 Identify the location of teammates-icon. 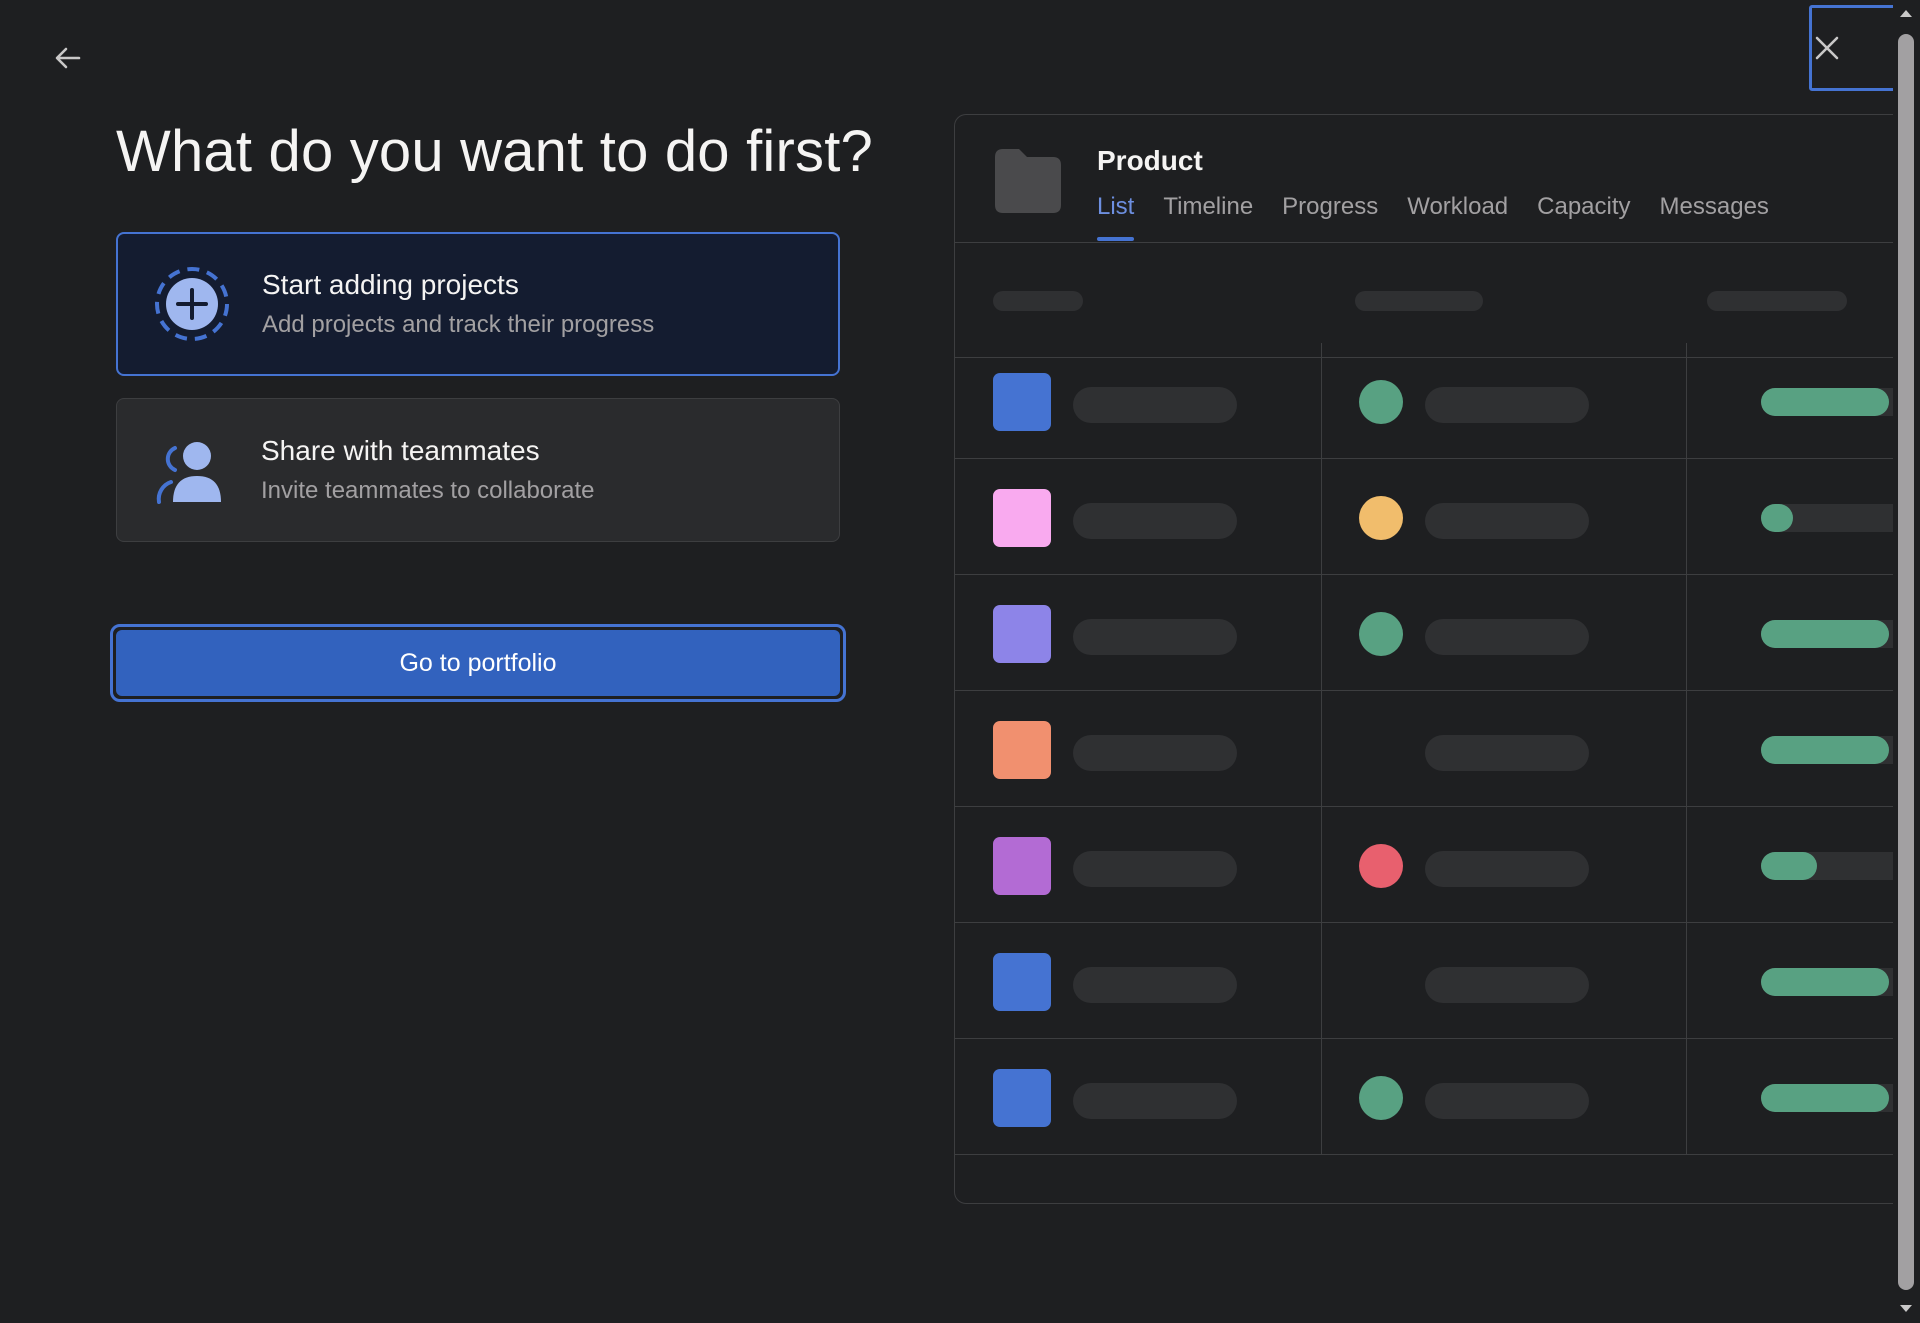
(188, 473).